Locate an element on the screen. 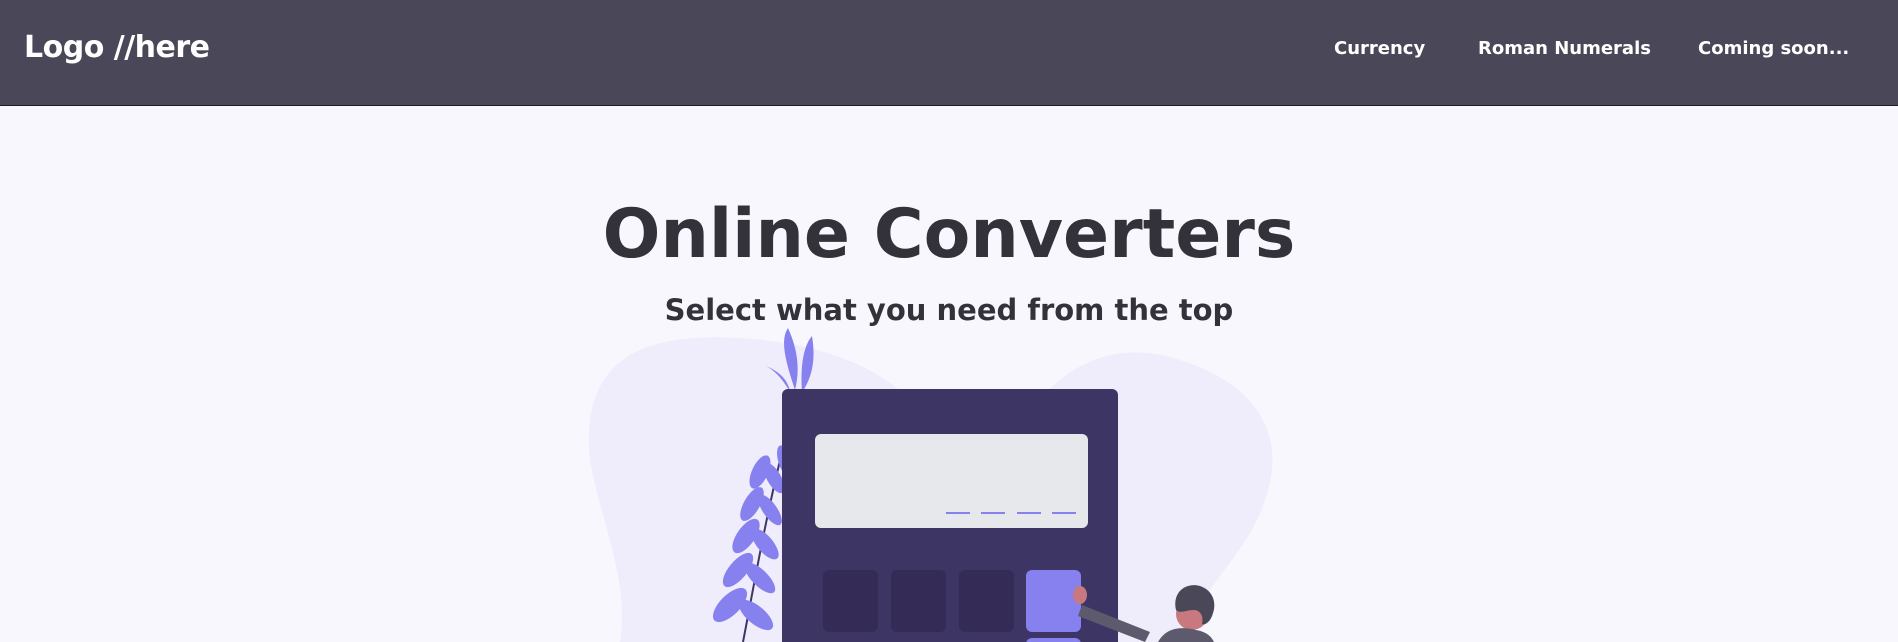 This screenshot has width=1898, height=642. page-title: Online Converters is located at coordinates (949, 234).